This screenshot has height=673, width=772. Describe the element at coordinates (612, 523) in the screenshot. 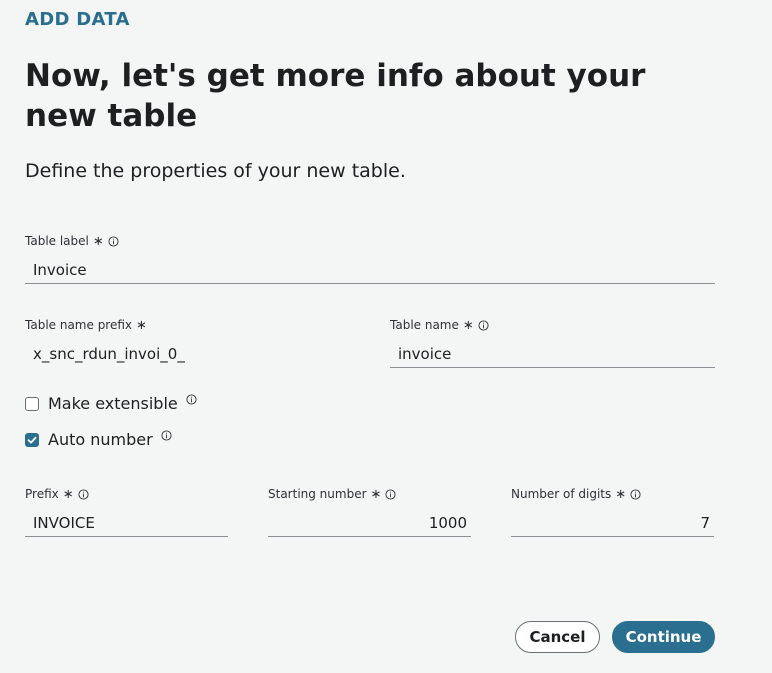

I see `number-of-digits-input` at that location.